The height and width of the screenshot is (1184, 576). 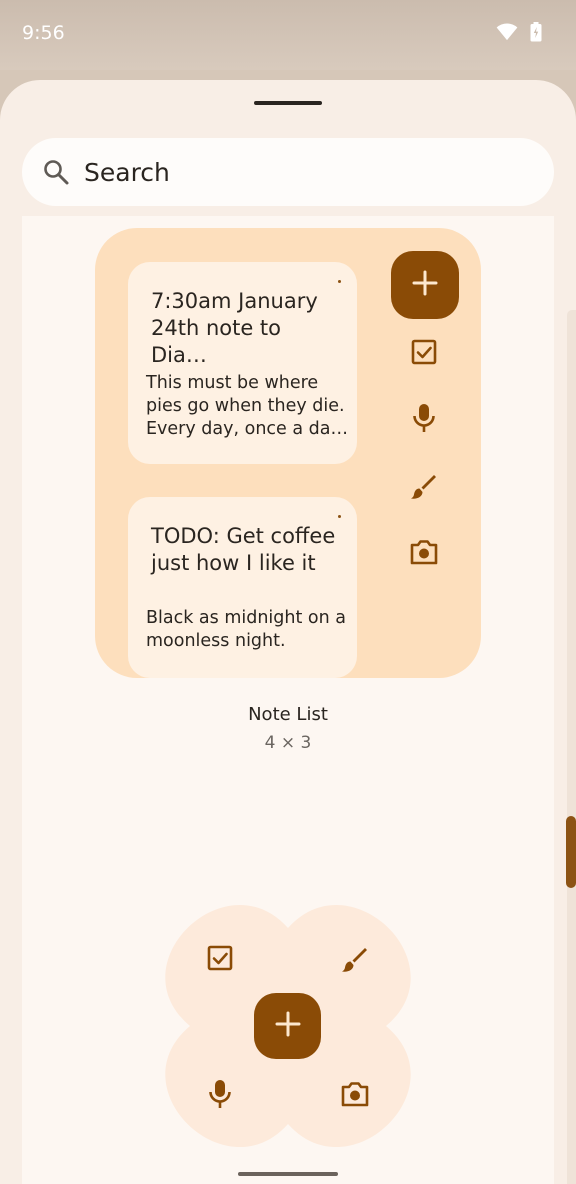 I want to click on wifi-icon, so click(x=507, y=34).